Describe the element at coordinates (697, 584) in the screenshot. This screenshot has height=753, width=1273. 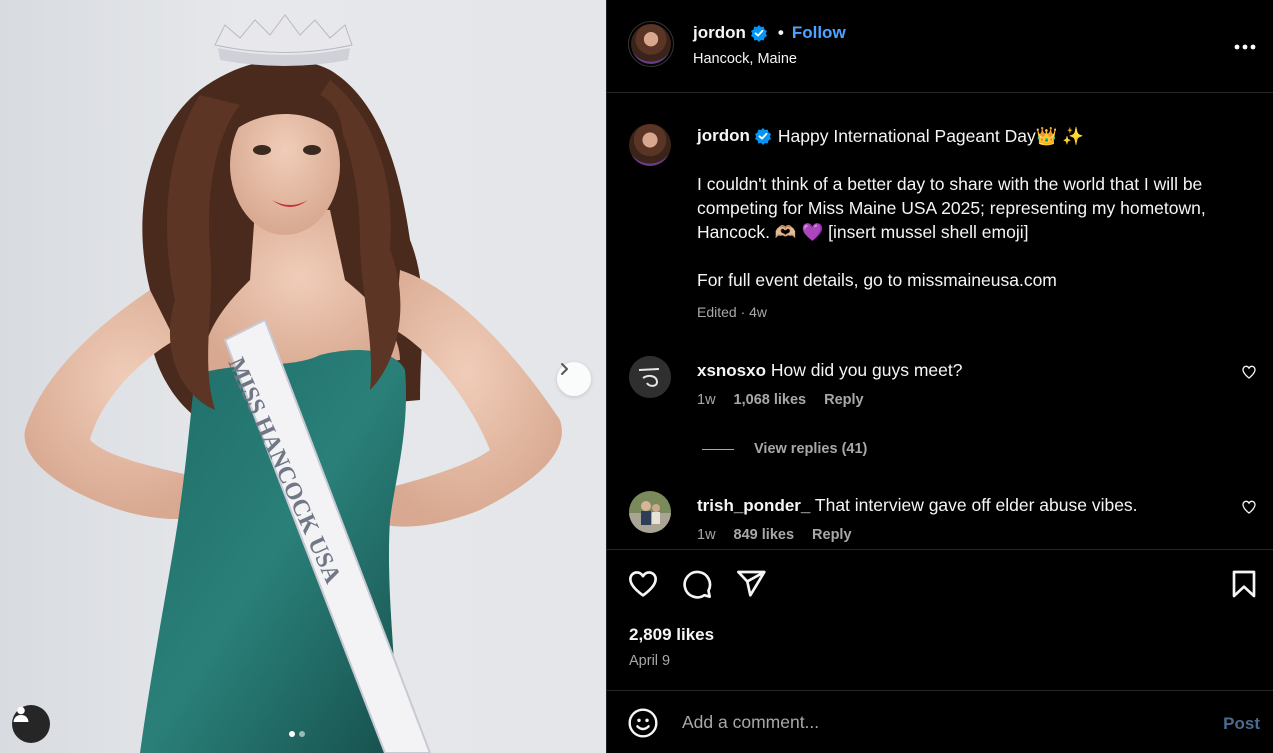
I see `comment-bubble-icon` at that location.